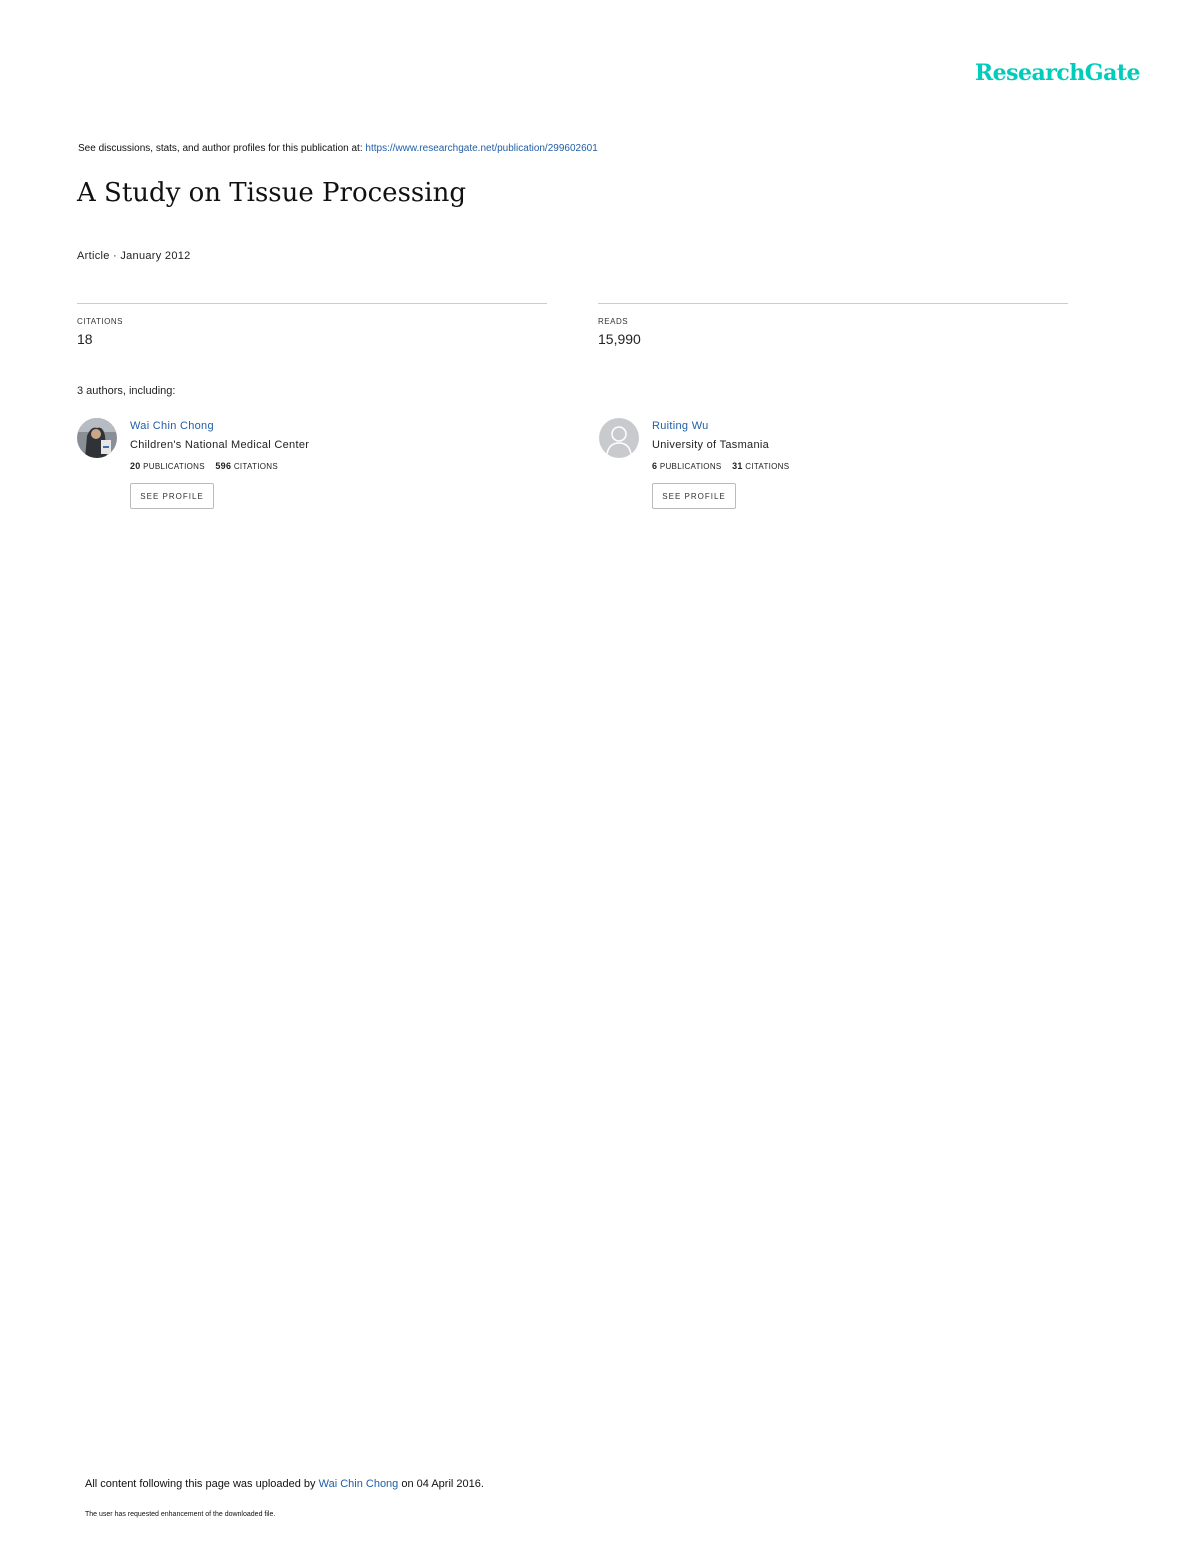 Image resolution: width=1200 pixels, height=1553 pixels. What do you see at coordinates (441, 1484) in the screenshot?
I see `upload-suffix: on 04 April 2016.` at bounding box center [441, 1484].